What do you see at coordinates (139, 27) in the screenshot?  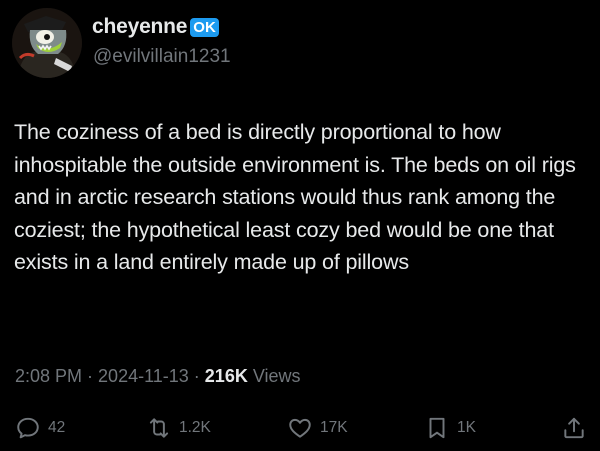 I see `author-display-name: cheyenne` at bounding box center [139, 27].